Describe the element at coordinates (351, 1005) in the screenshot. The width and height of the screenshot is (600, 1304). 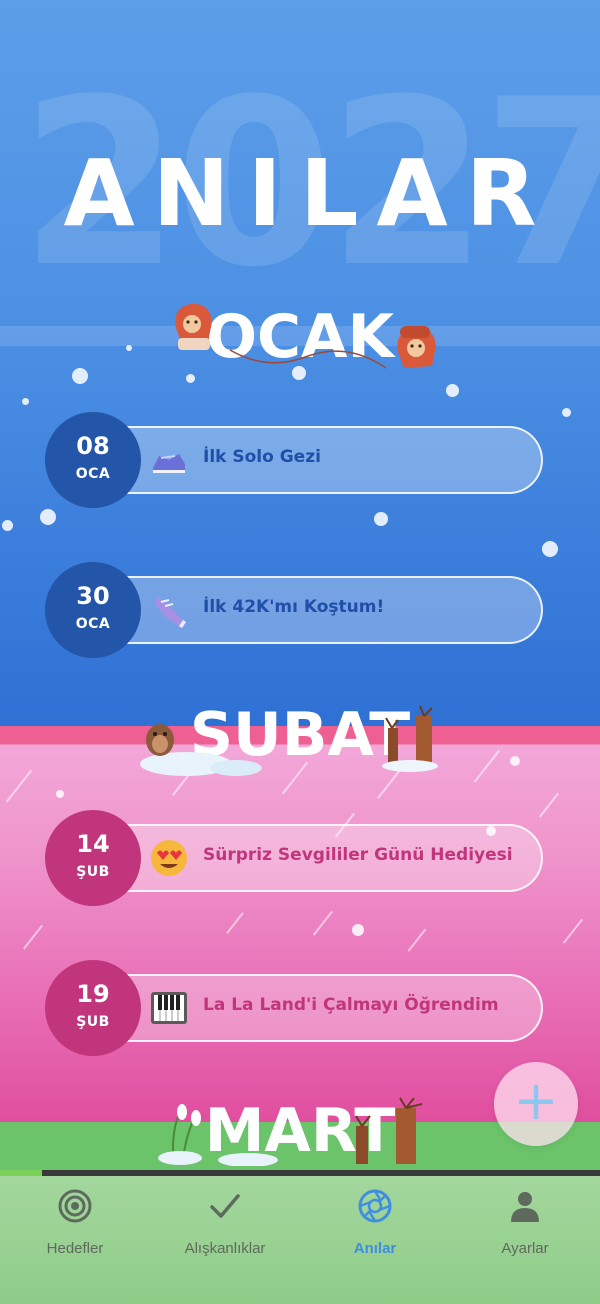
I see `memory-label: La La Land'i Çalmayı Öğrendim` at that location.